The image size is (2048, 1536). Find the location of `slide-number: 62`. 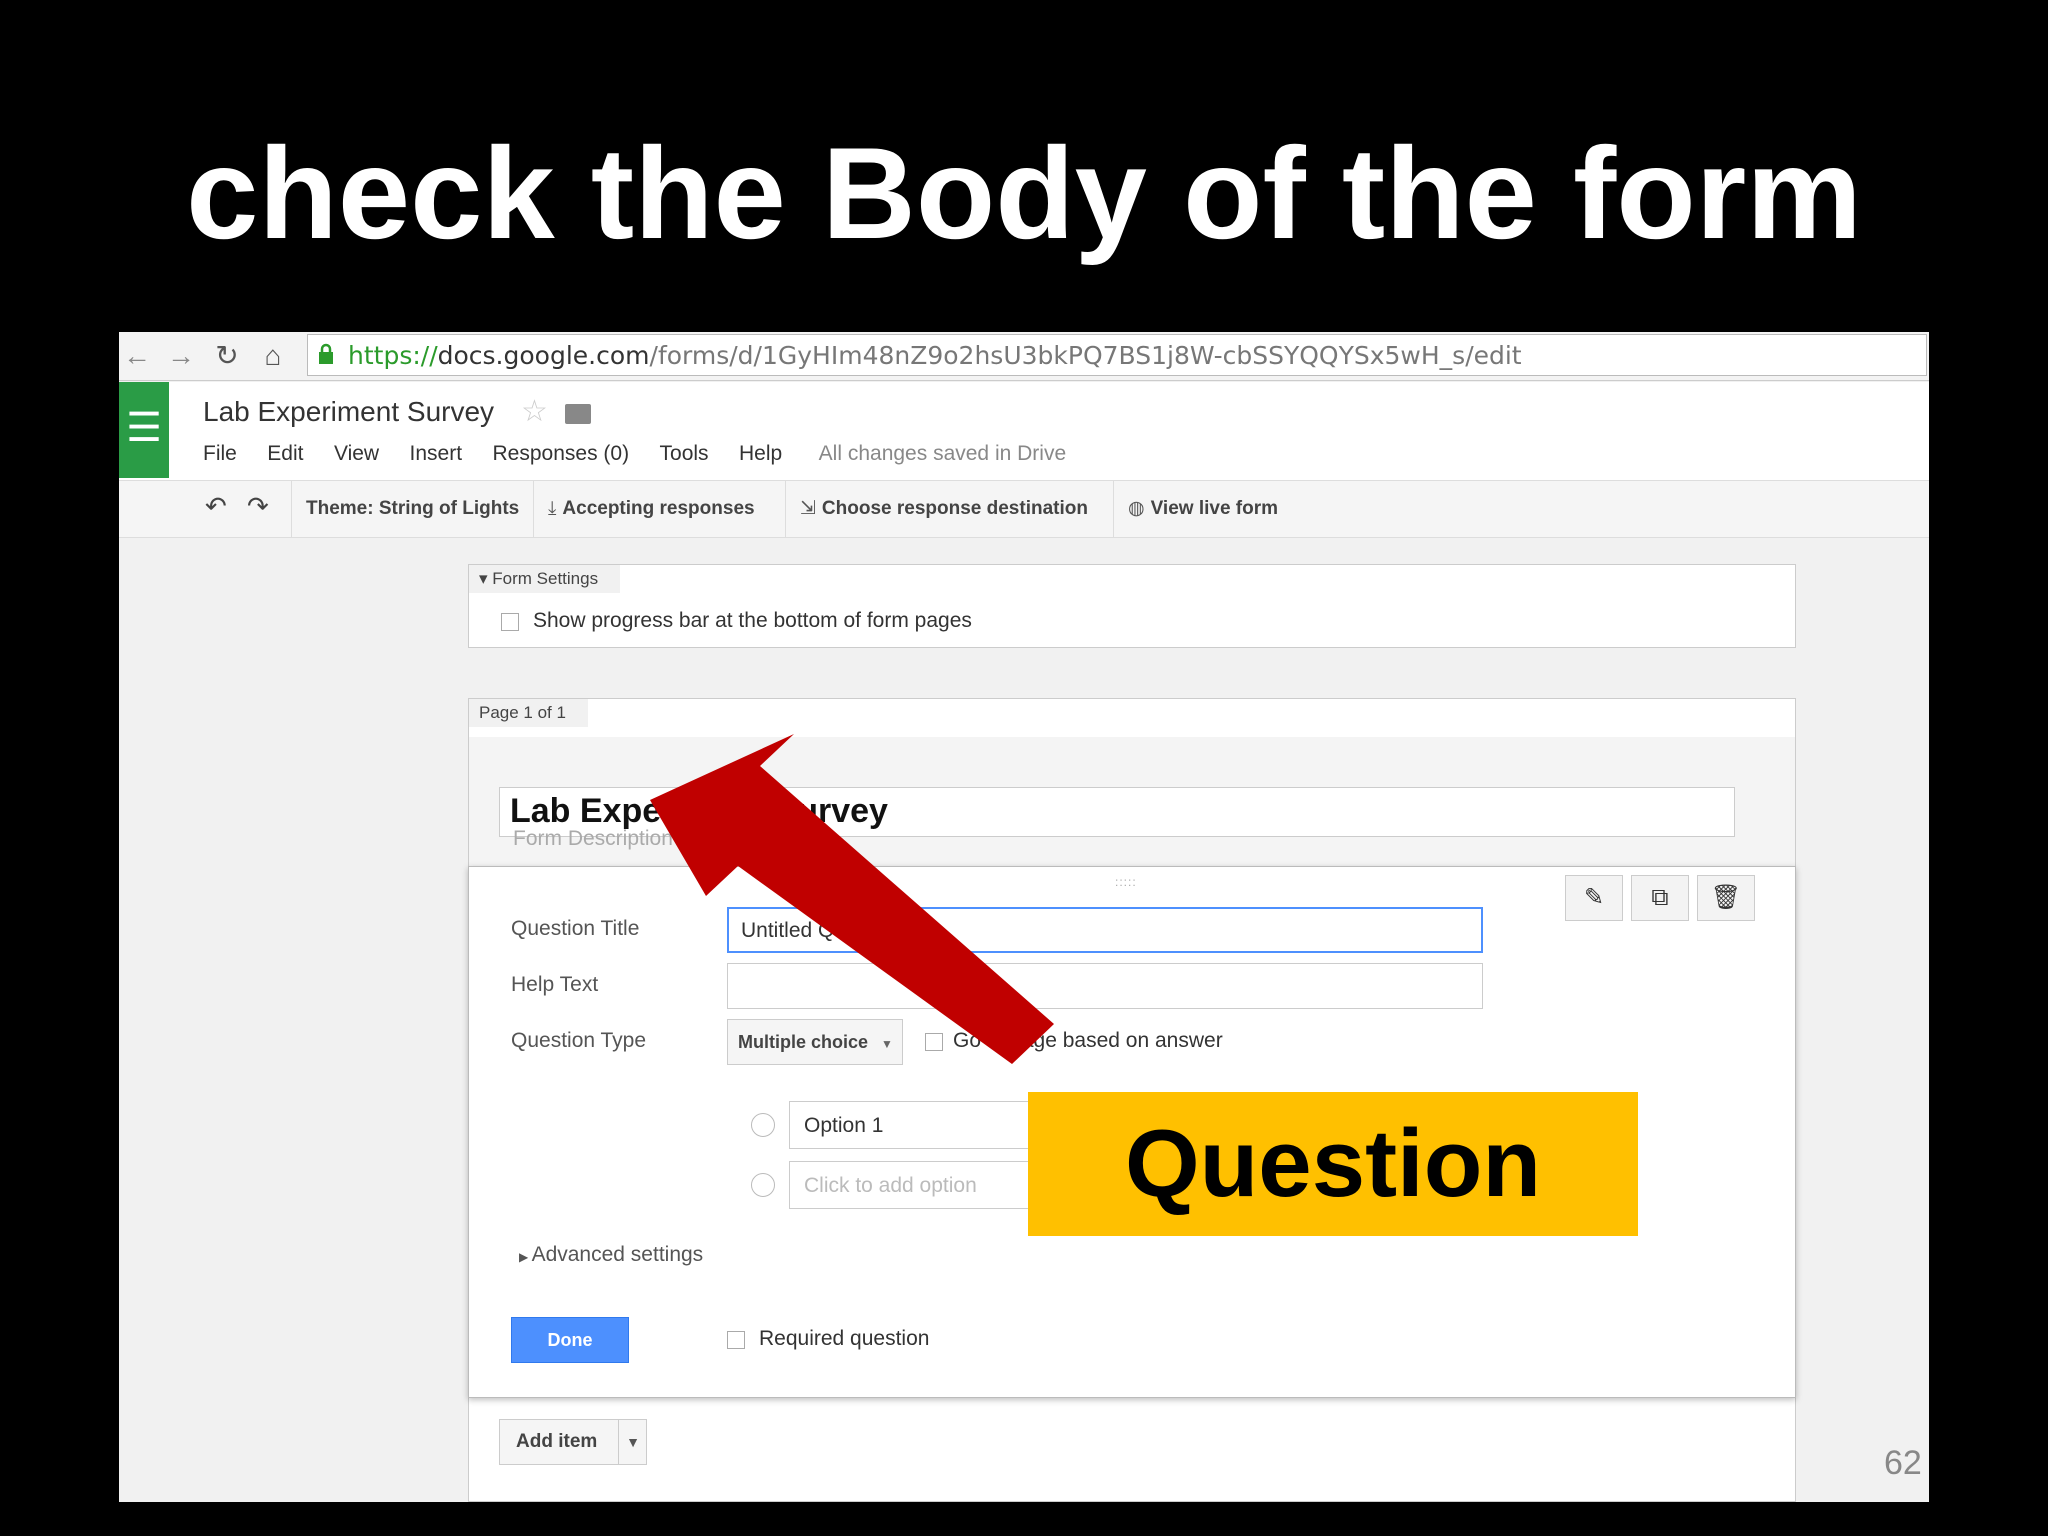

slide-number: 62 is located at coordinates (1903, 1463).